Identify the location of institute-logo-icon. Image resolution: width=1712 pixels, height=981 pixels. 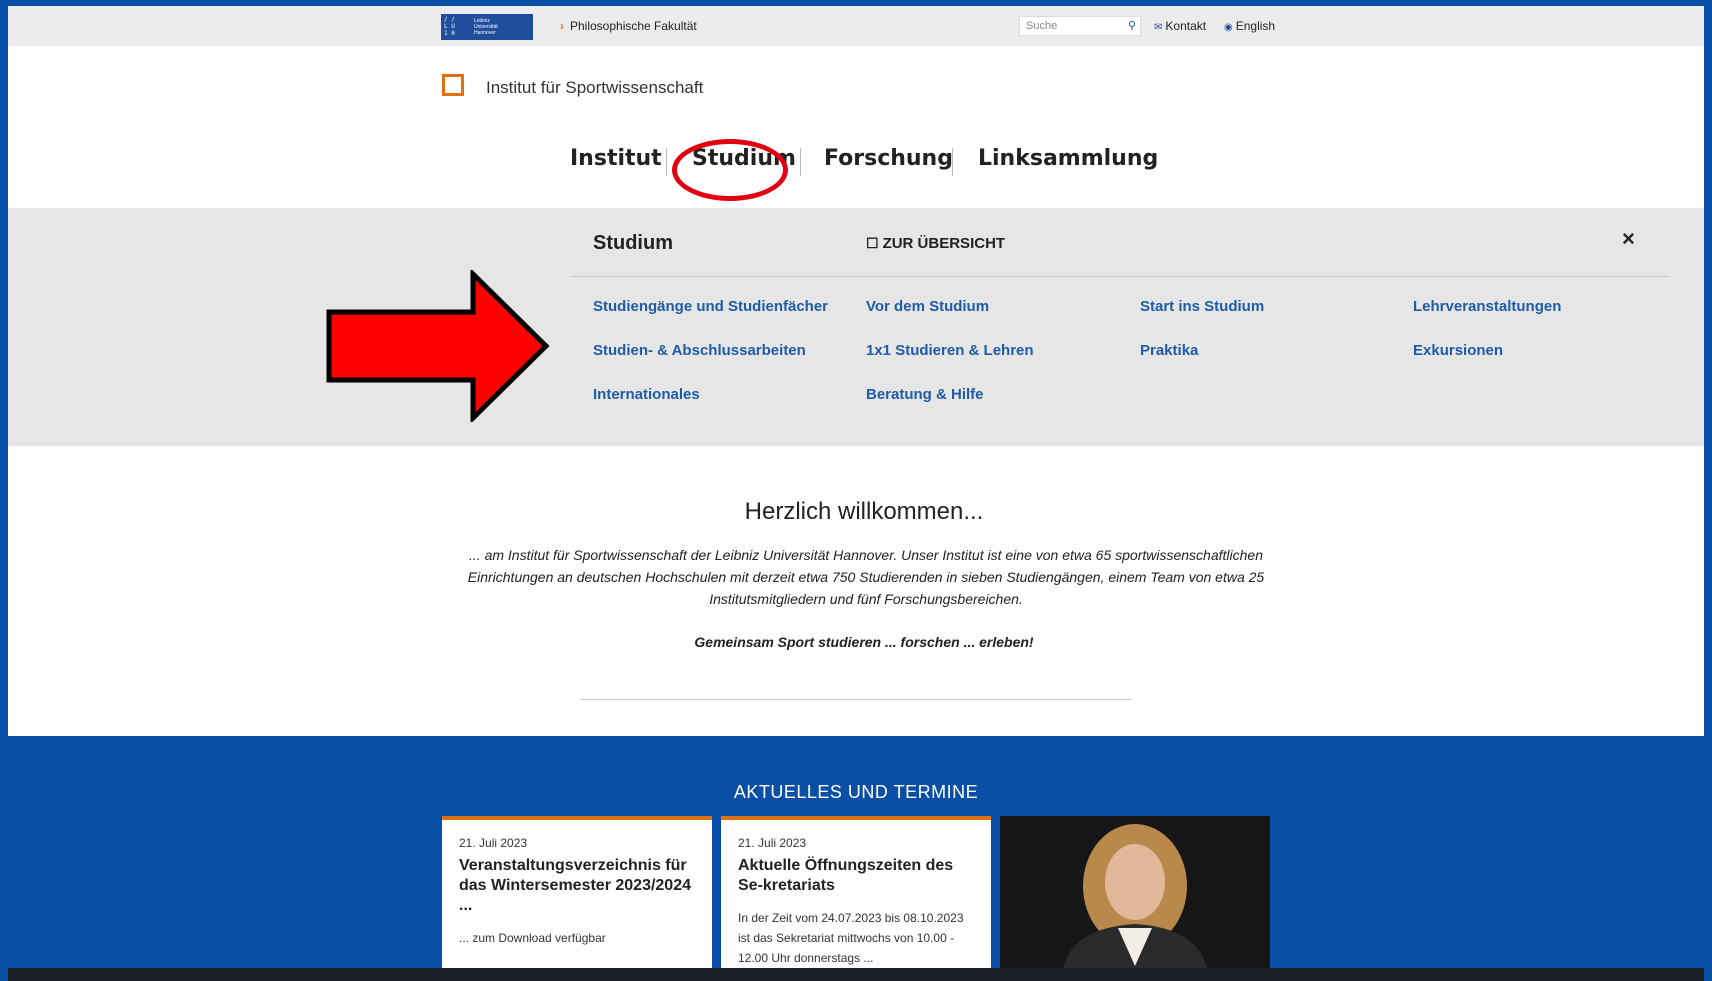
(453, 85).